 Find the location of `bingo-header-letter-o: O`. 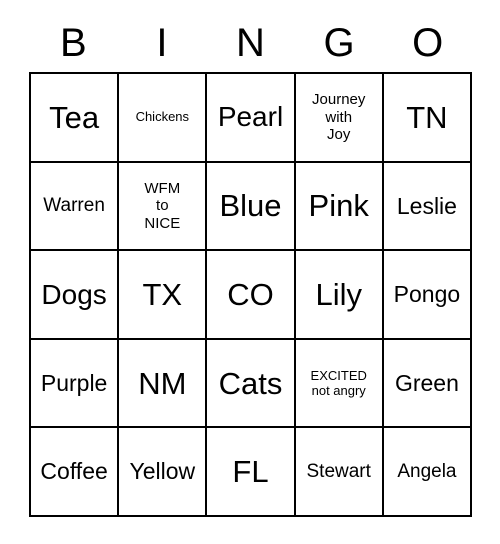

bingo-header-letter-o: O is located at coordinates (428, 43).